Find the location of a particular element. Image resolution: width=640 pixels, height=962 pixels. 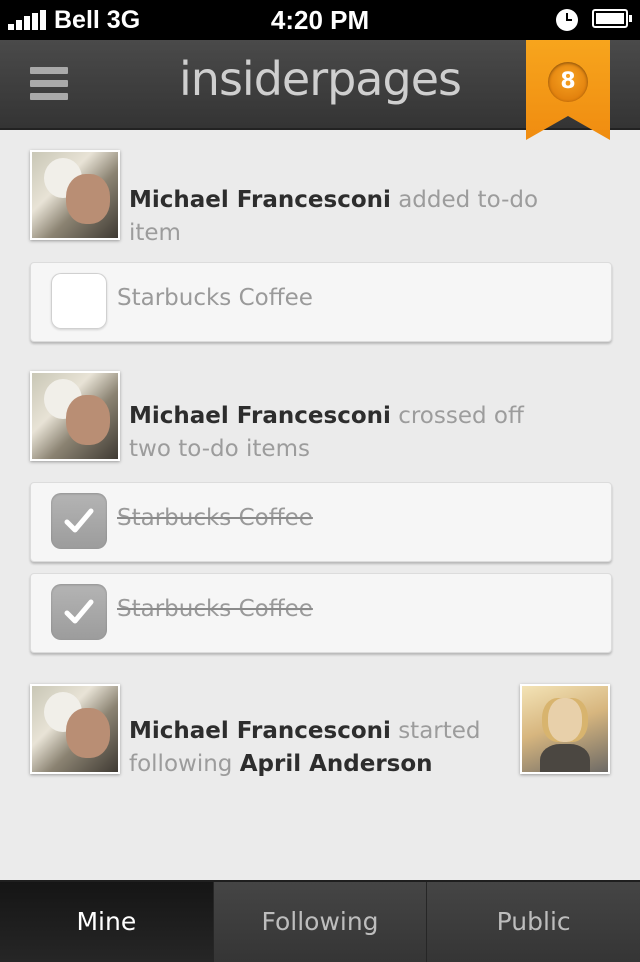

notification-count-badge: 8 is located at coordinates (568, 82).